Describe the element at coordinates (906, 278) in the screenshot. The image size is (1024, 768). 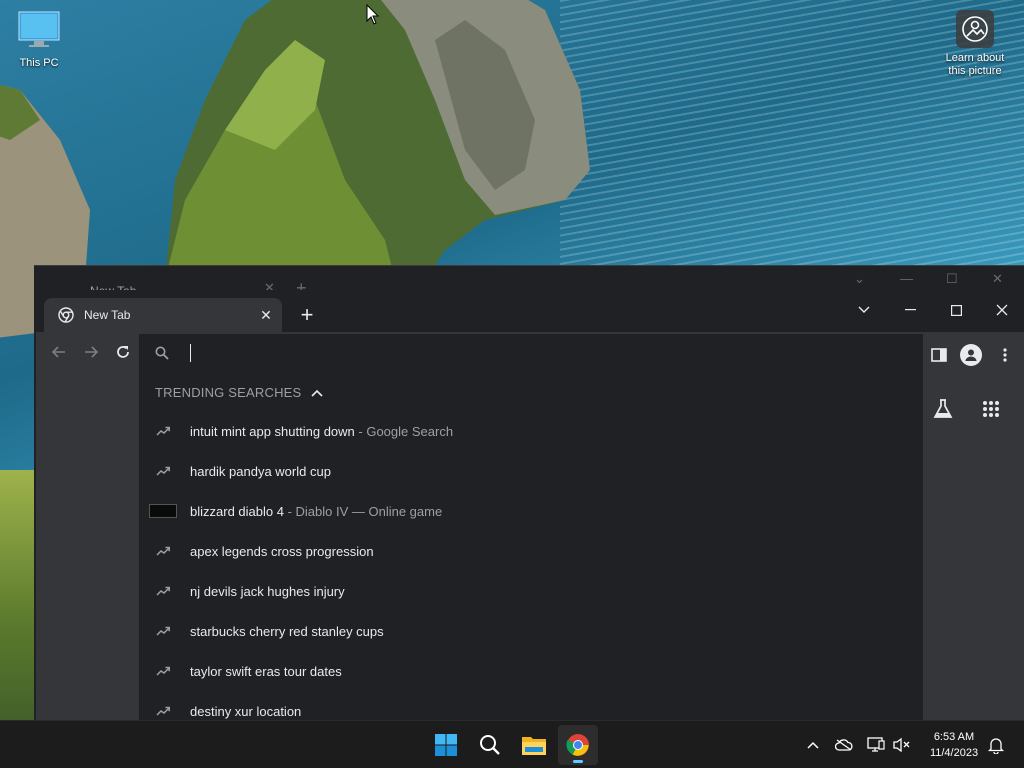
I see `minimize-icon: —` at that location.